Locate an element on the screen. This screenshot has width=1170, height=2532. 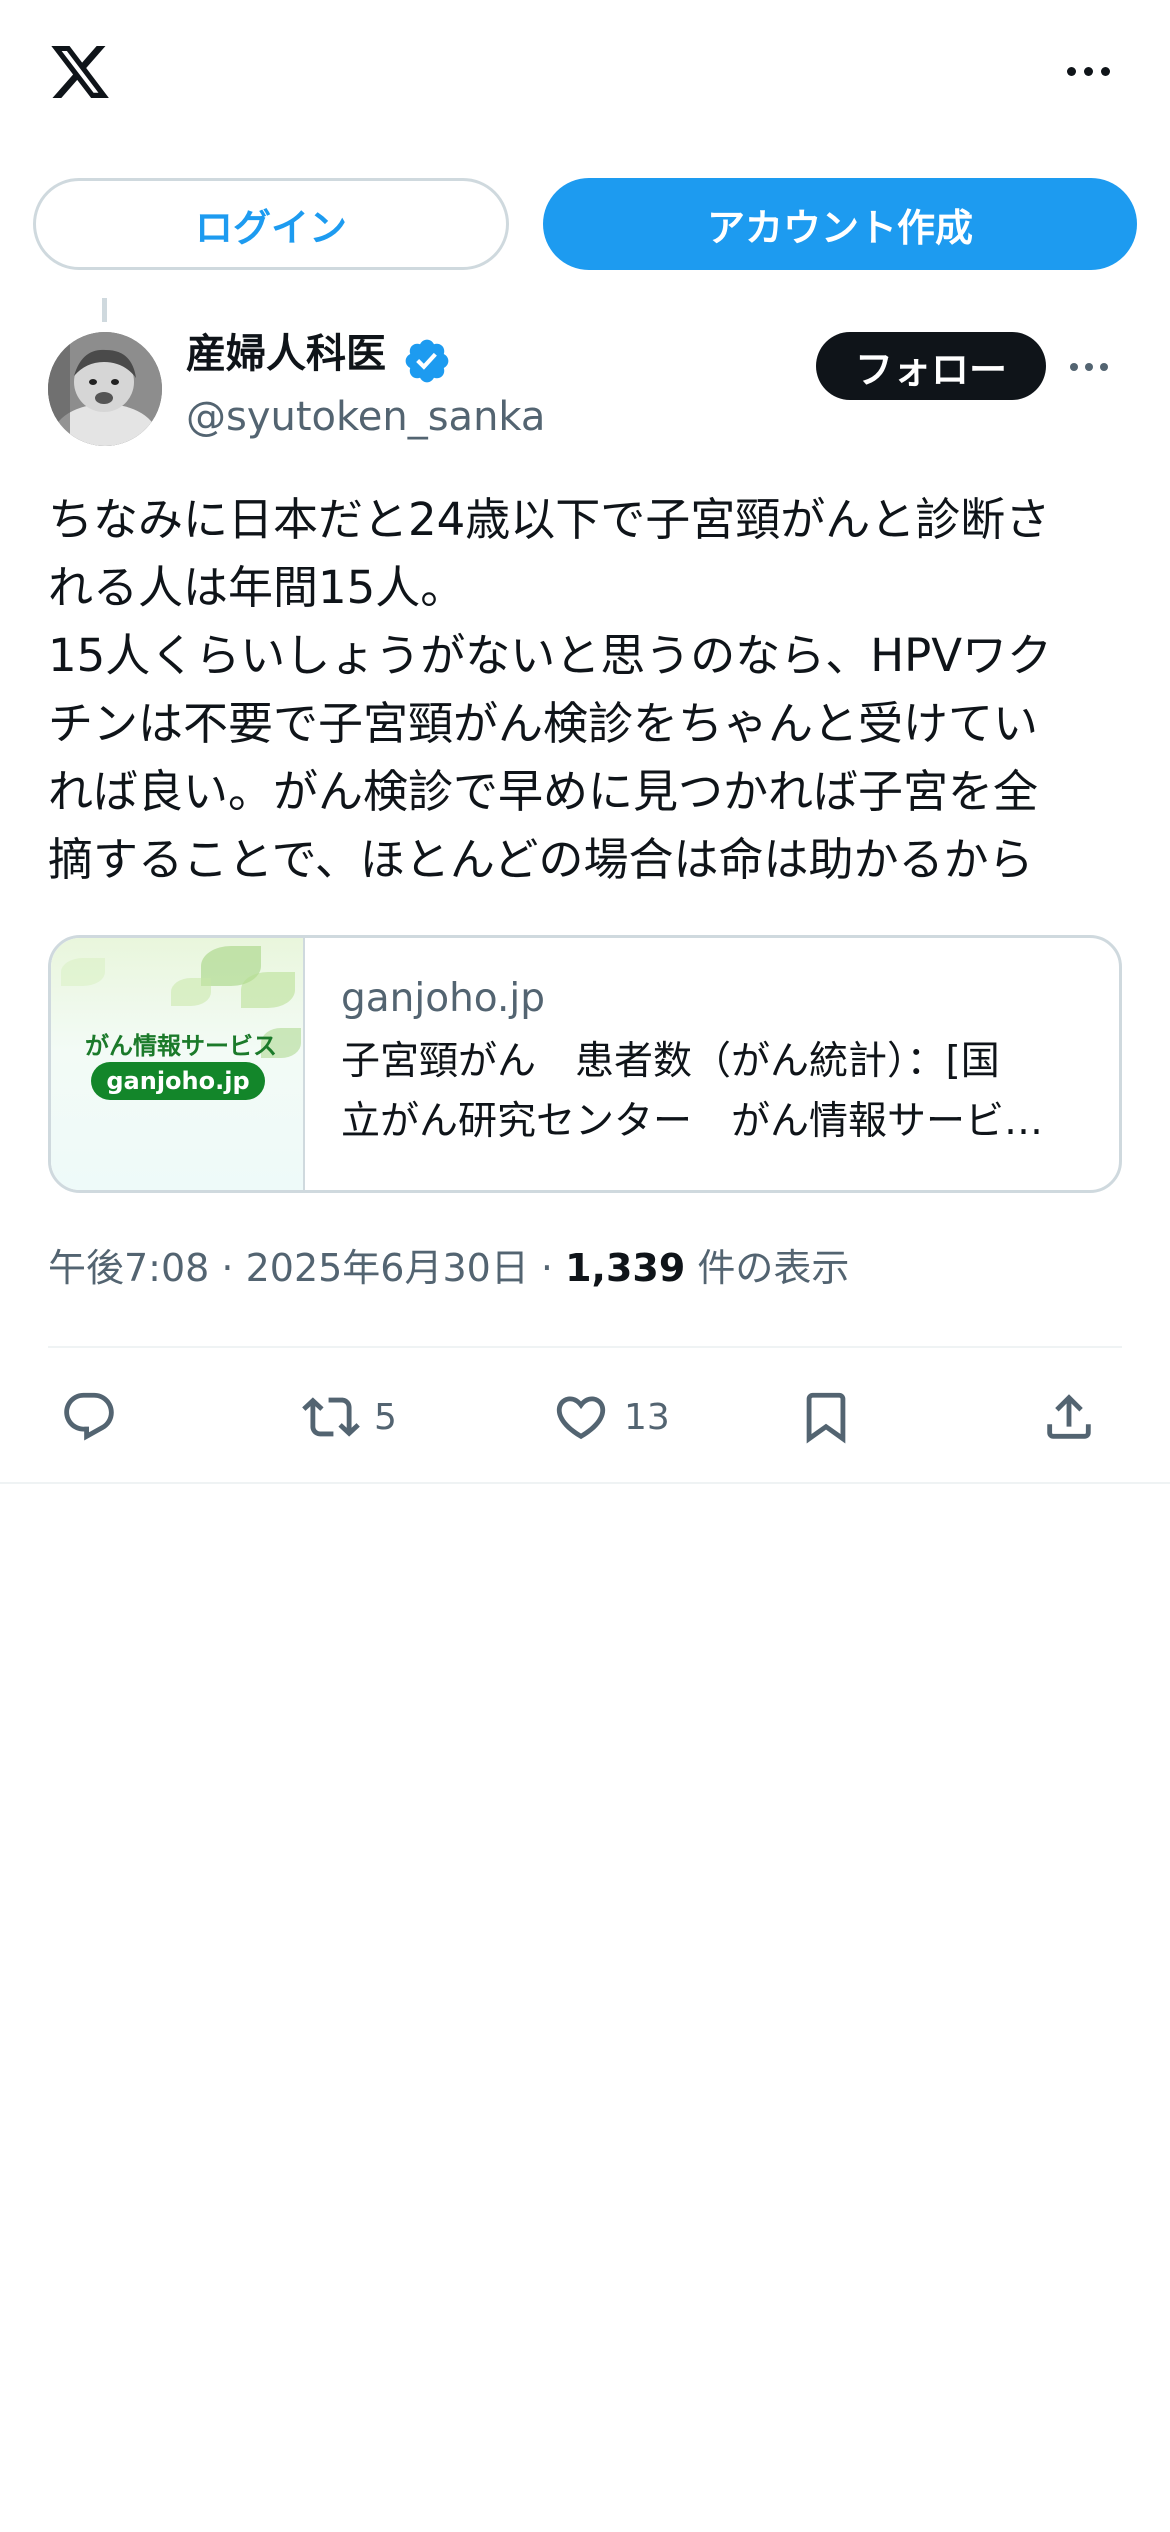
author-handle: @syutoken_sanka is located at coordinates (365, 417).